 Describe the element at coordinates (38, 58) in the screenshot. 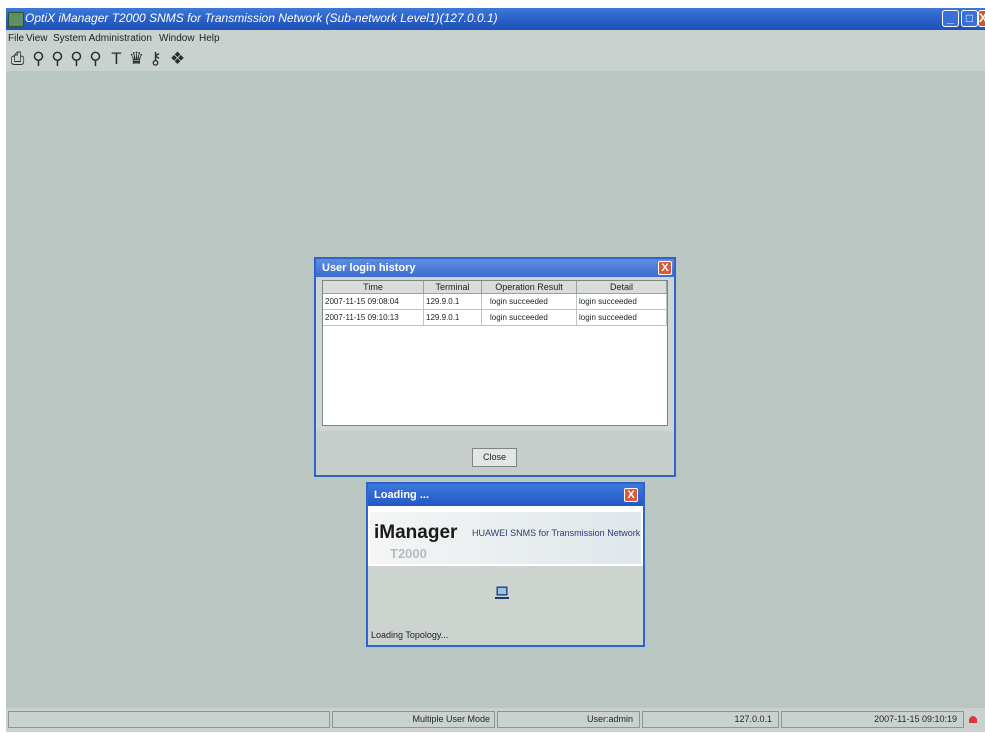

I see `zoom-in-icon: ⚲` at that location.